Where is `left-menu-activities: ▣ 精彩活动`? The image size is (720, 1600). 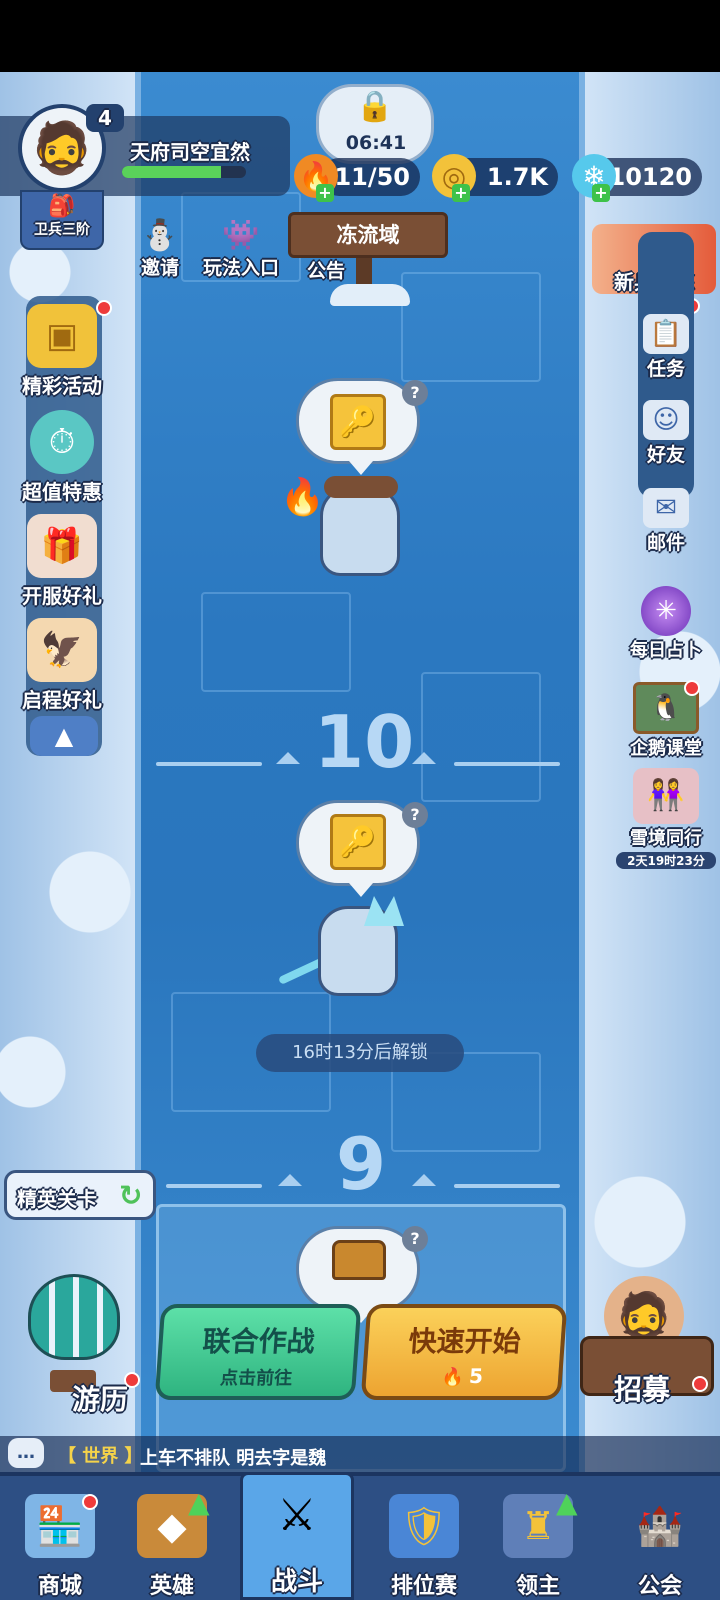
left-menu-activities: ▣ 精彩活动 is located at coordinates (62, 351).